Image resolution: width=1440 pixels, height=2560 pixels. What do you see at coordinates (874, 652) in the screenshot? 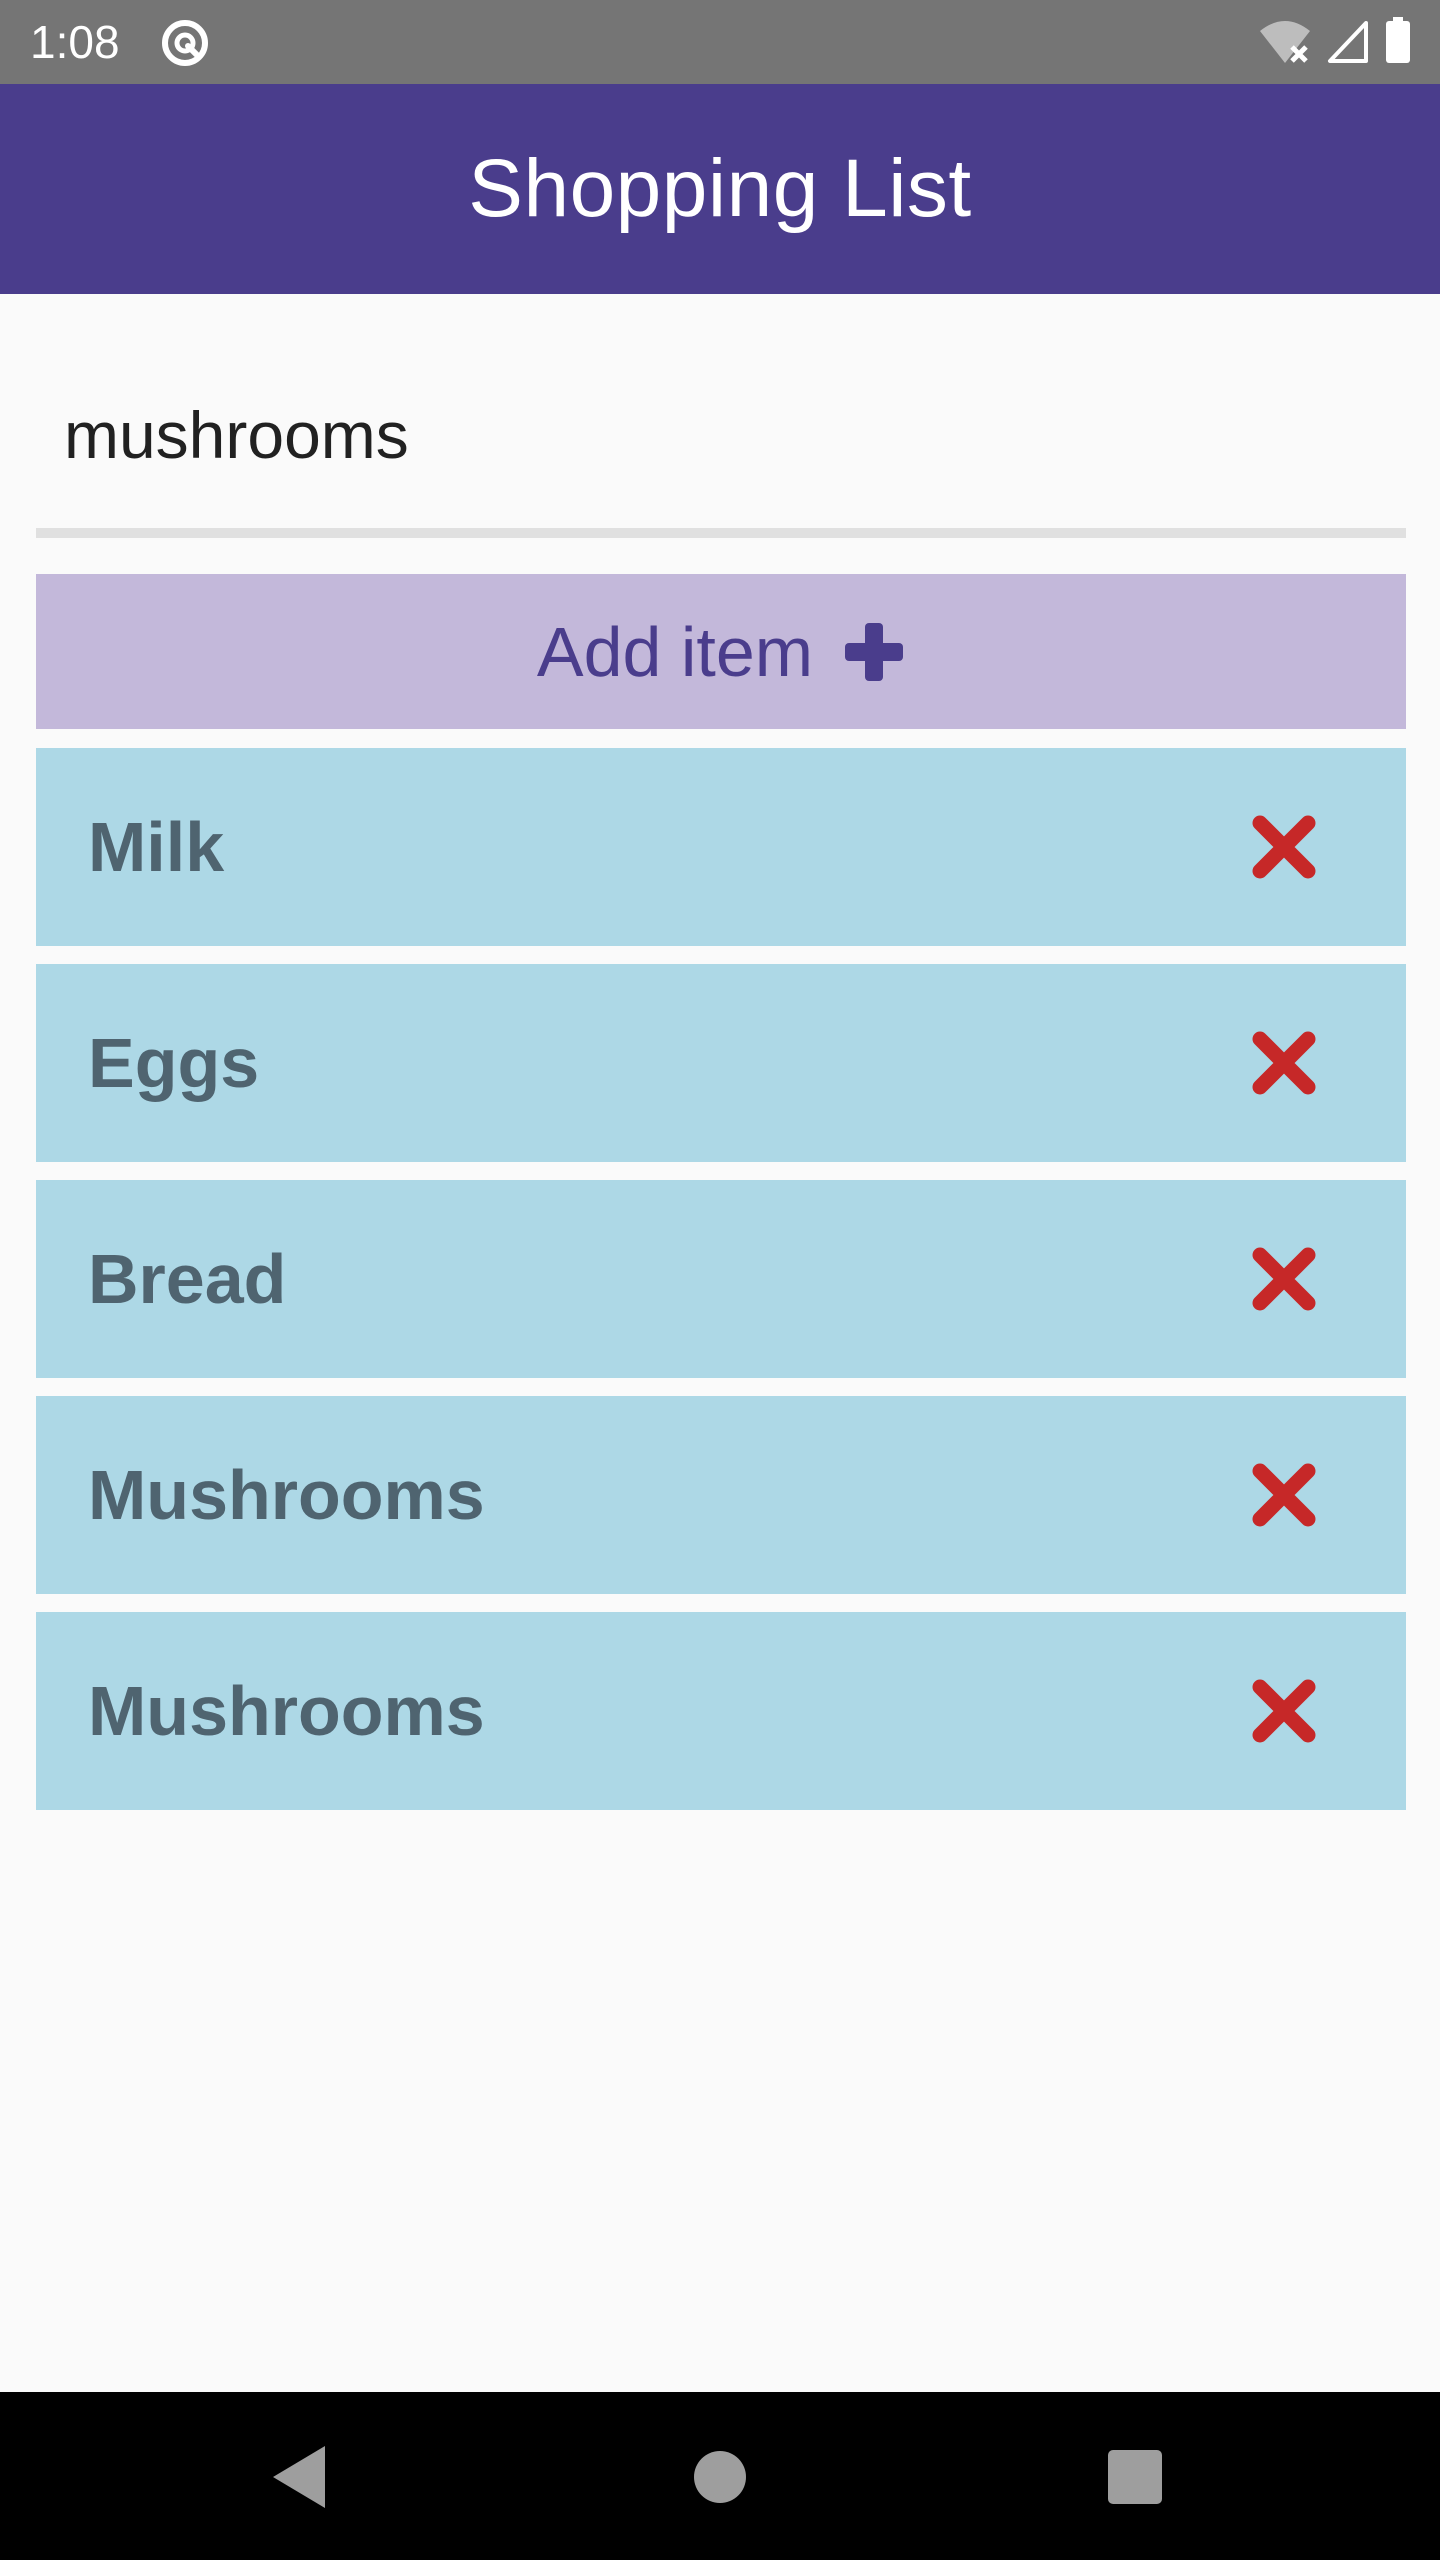
I see `plus-icon` at bounding box center [874, 652].